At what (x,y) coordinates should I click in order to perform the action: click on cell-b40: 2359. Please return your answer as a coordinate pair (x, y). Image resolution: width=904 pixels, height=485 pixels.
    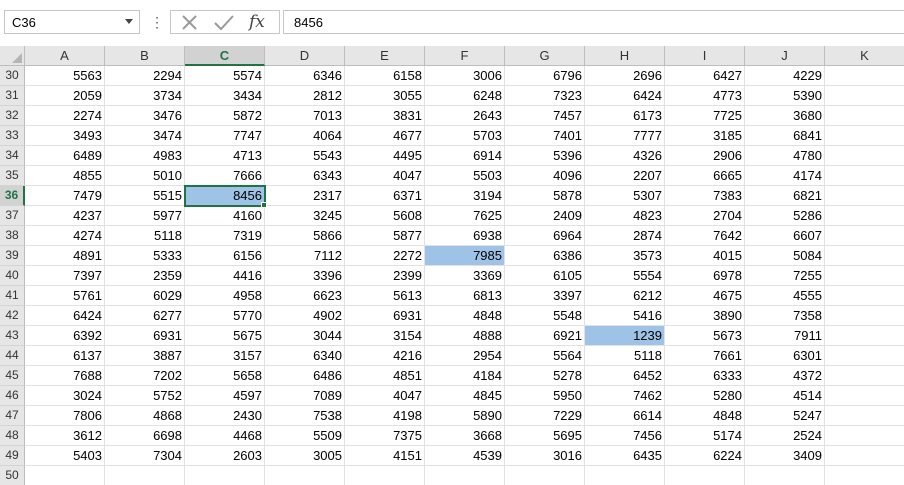
    Looking at the image, I should click on (145, 276).